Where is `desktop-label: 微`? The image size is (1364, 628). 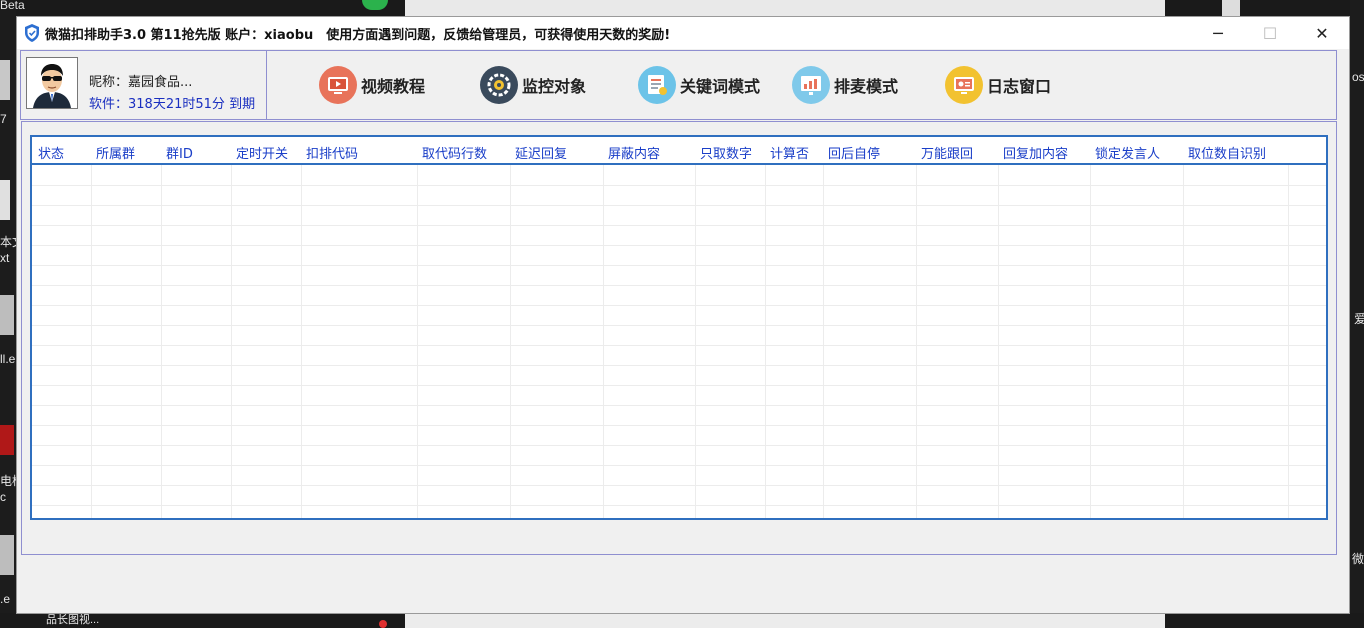 desktop-label: 微 is located at coordinates (1358, 559).